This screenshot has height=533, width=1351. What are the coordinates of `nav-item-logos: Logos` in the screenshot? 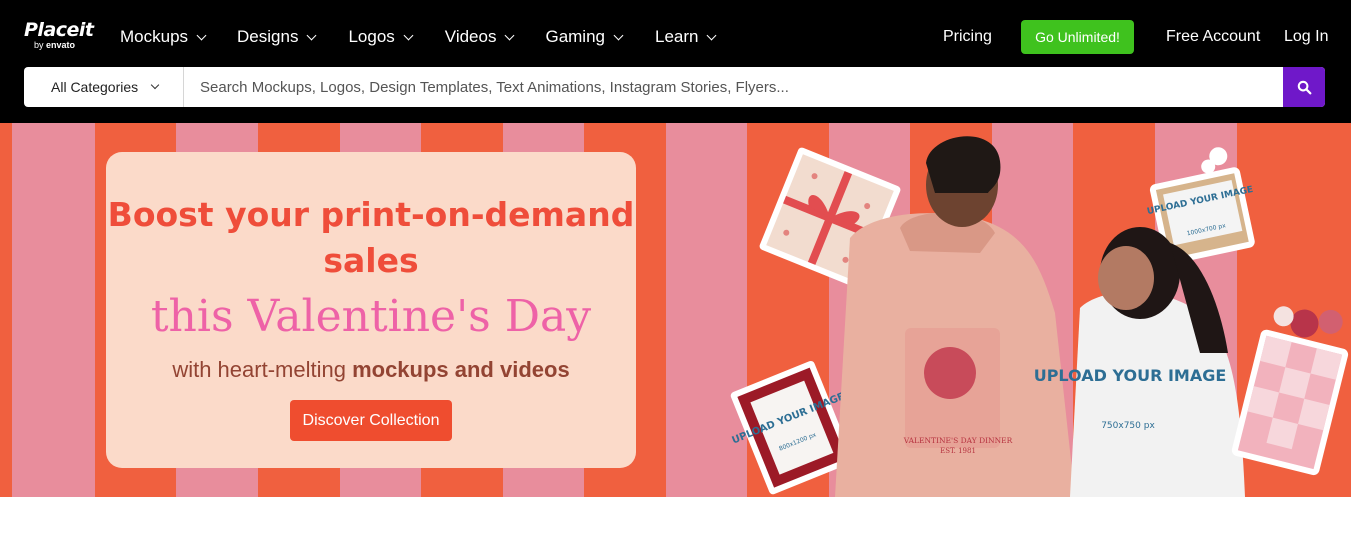 It's located at (381, 37).